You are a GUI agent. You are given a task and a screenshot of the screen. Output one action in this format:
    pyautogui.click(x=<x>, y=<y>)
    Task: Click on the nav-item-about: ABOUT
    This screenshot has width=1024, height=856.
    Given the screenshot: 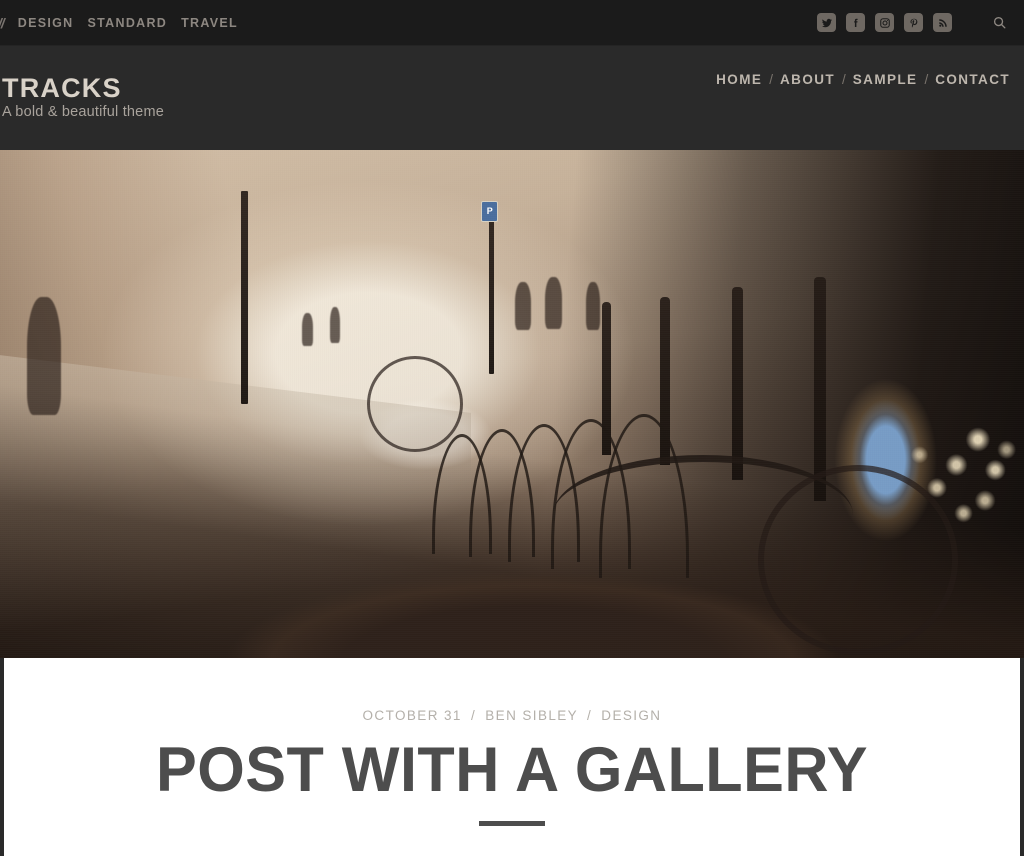 What is the action you would take?
    pyautogui.click(x=807, y=79)
    